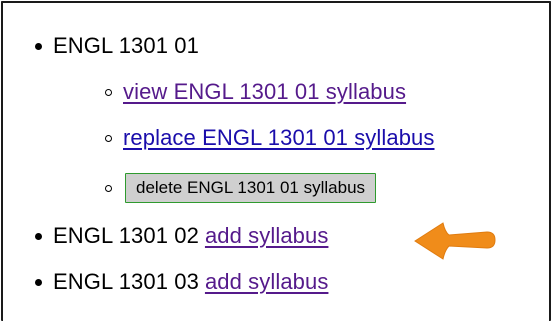 Image resolution: width=560 pixels, height=321 pixels. I want to click on delete-syllabus-button: delete ENGL 1301 01 syllabus, so click(251, 188).